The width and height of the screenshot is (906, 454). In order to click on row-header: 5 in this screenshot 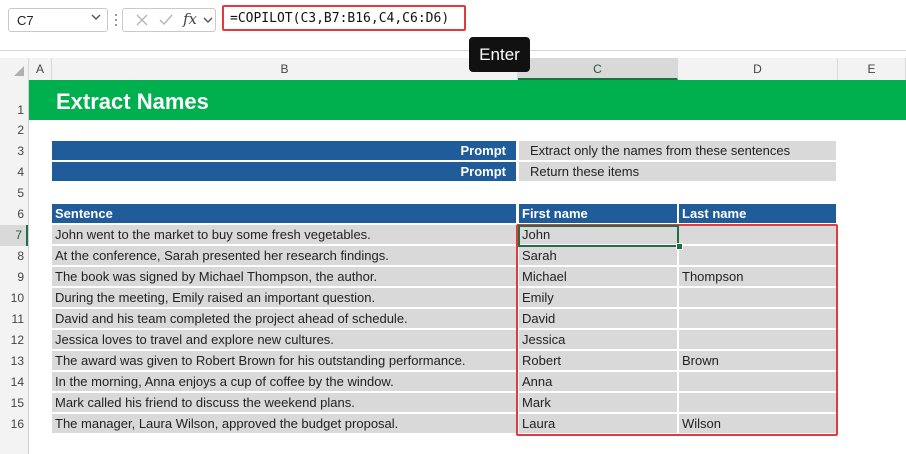, I will do `click(14, 193)`.